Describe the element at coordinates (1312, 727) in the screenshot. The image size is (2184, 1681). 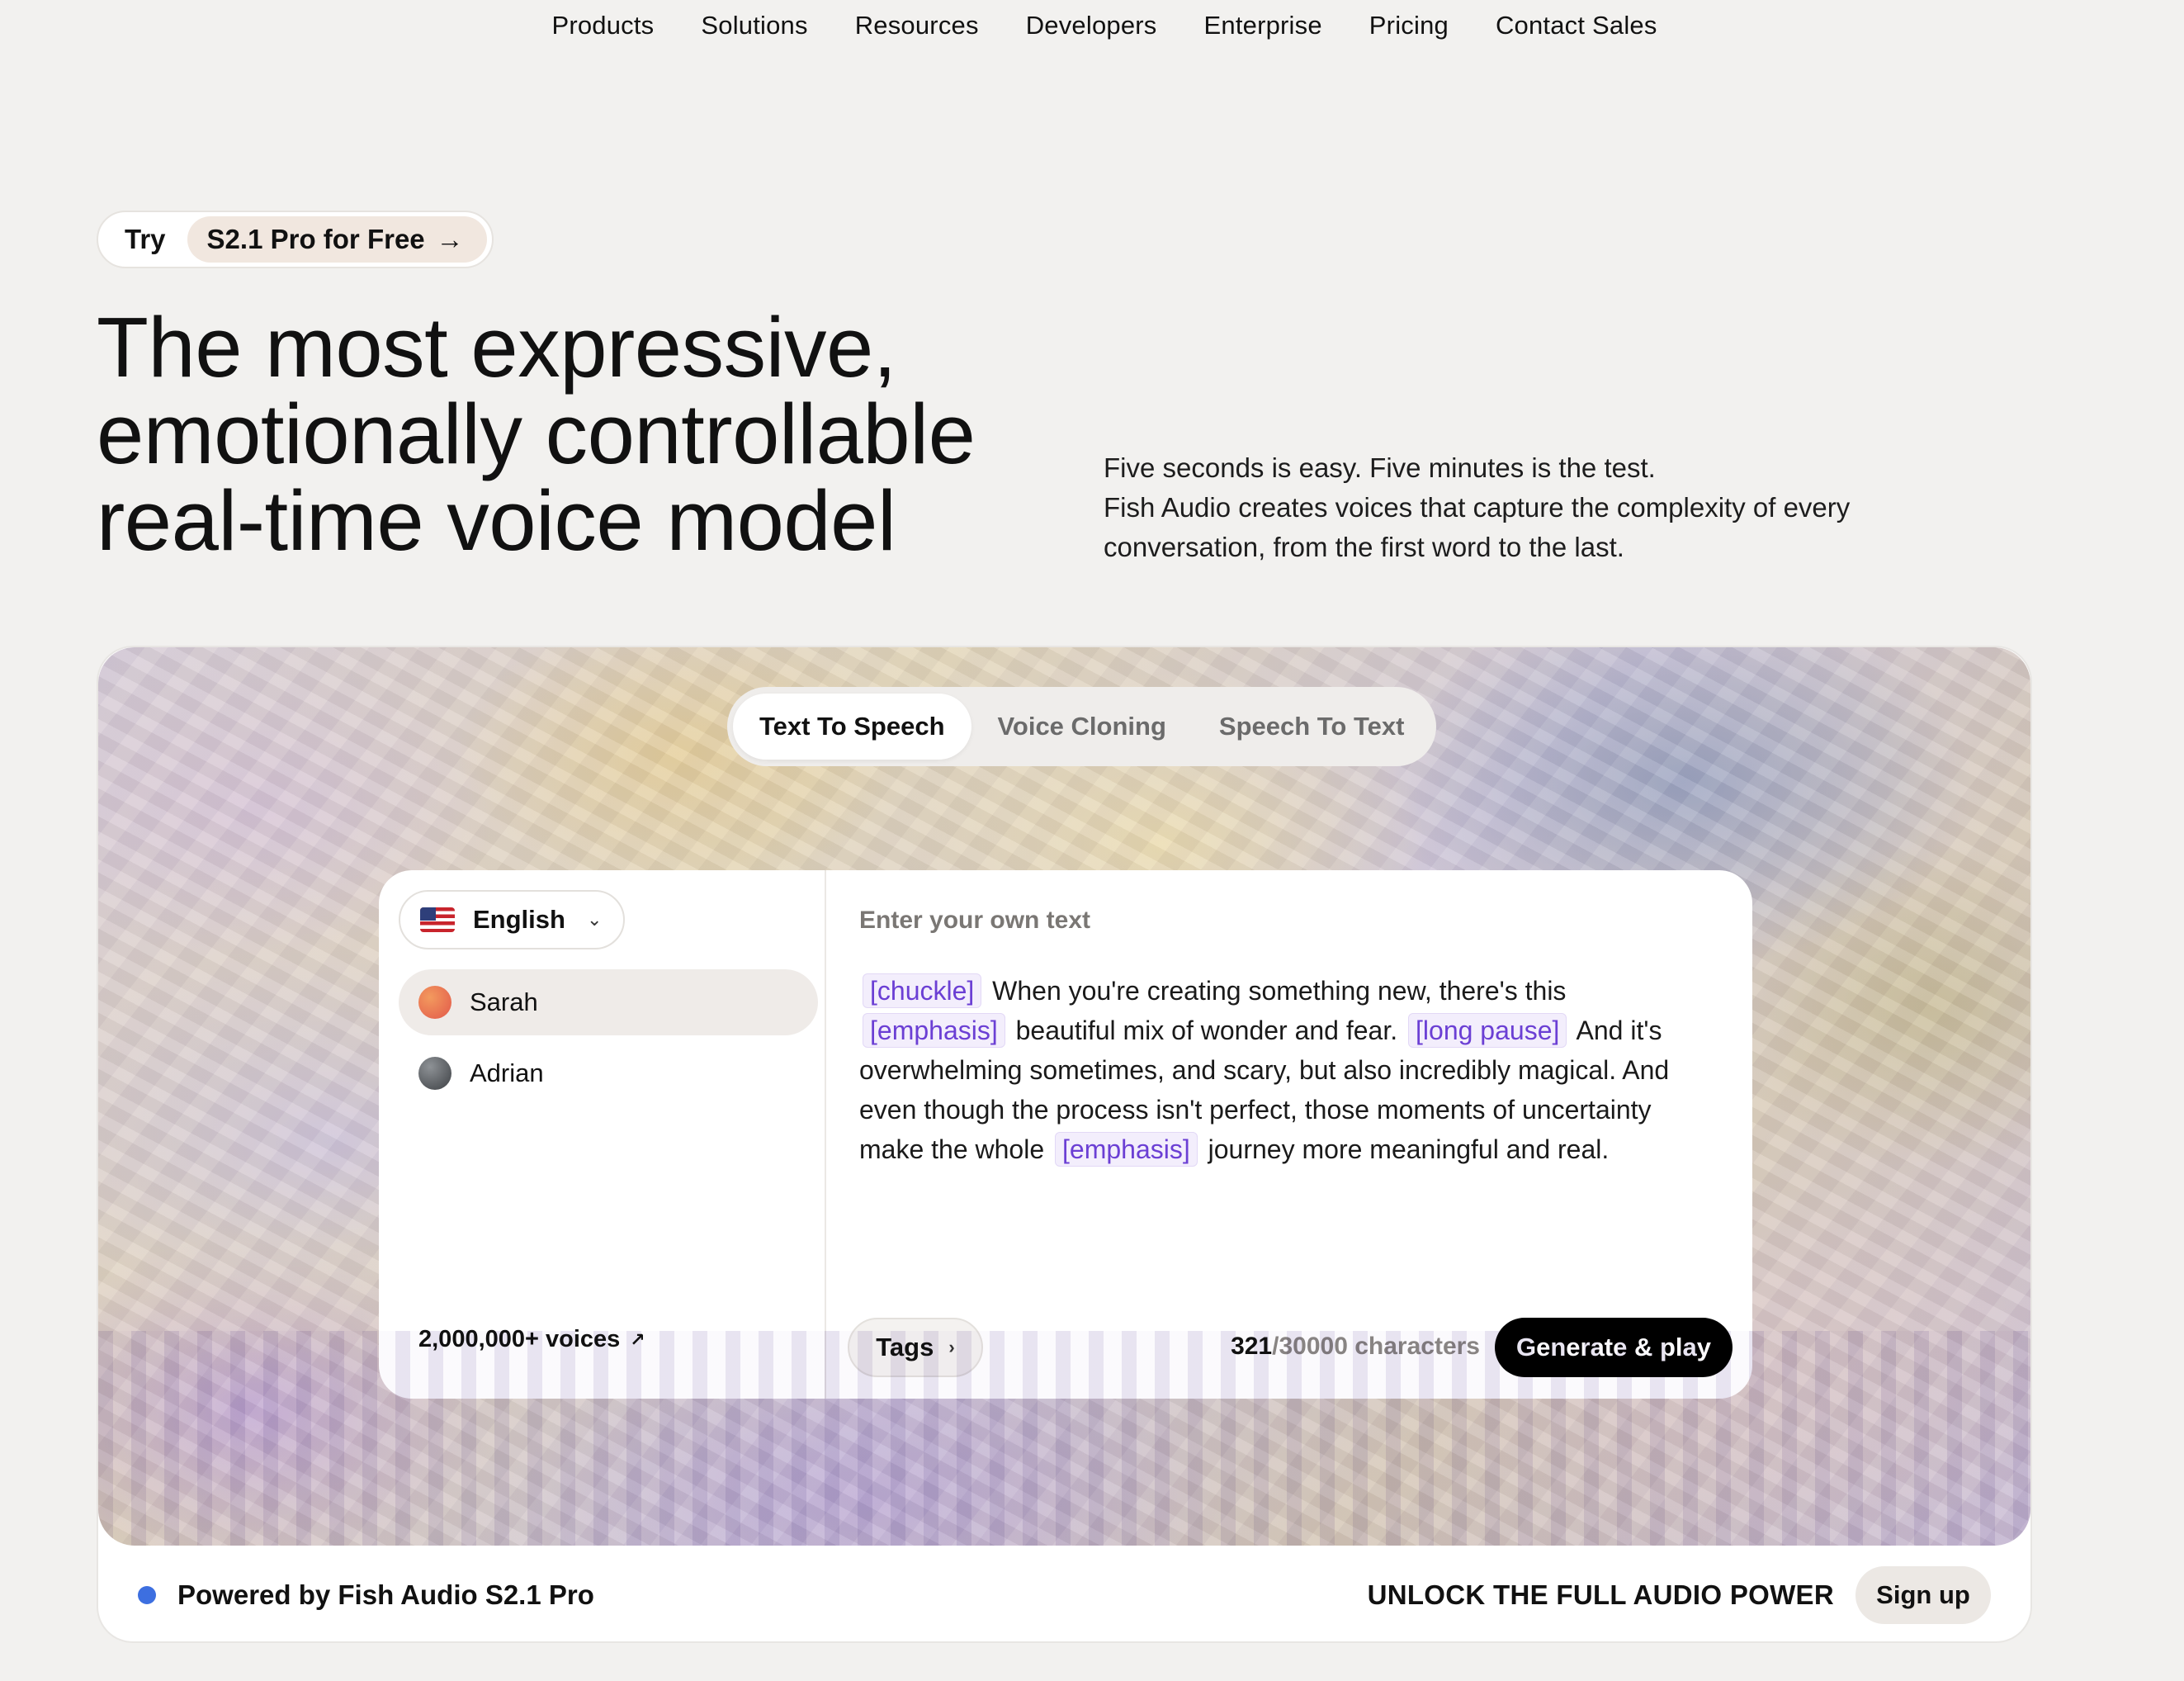
I see `tab-speech-to-text: Speech To Text` at that location.